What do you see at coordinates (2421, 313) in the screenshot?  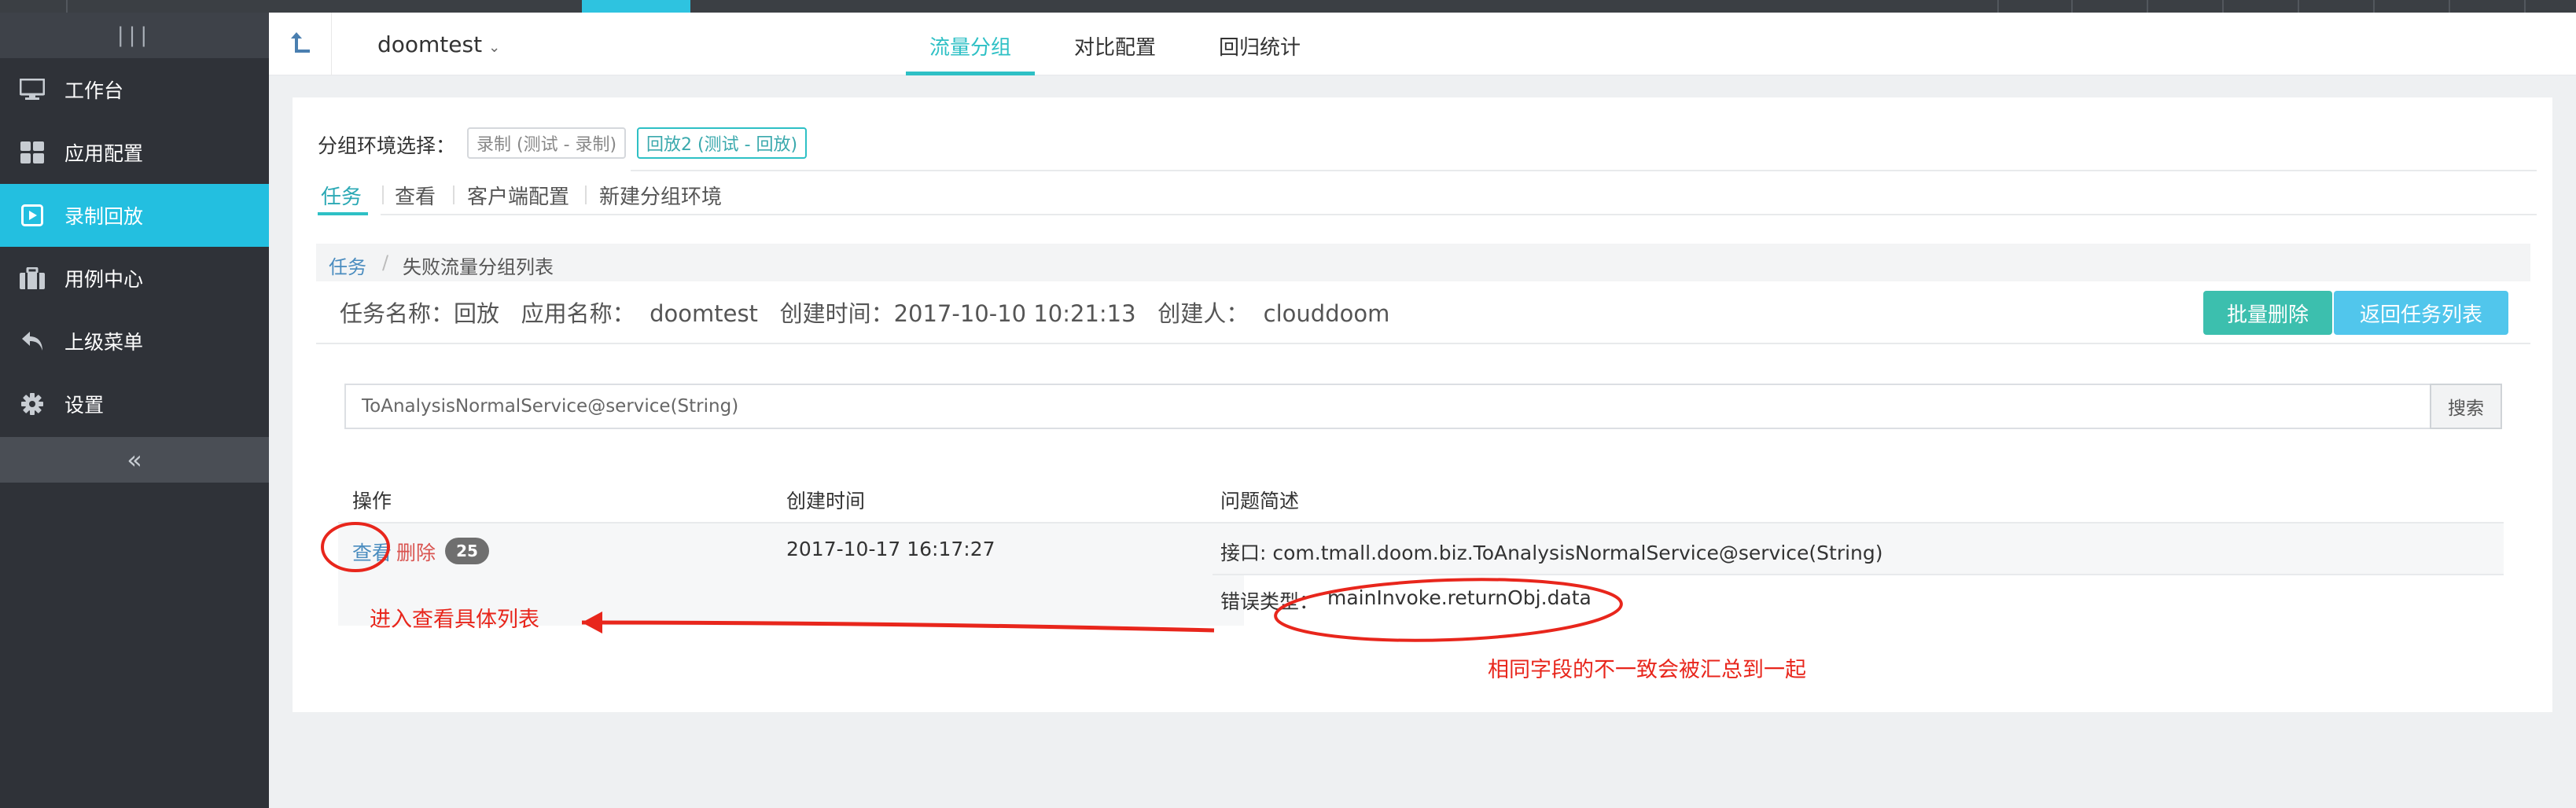 I see `back-to-task-list-button: 返回任务列表` at bounding box center [2421, 313].